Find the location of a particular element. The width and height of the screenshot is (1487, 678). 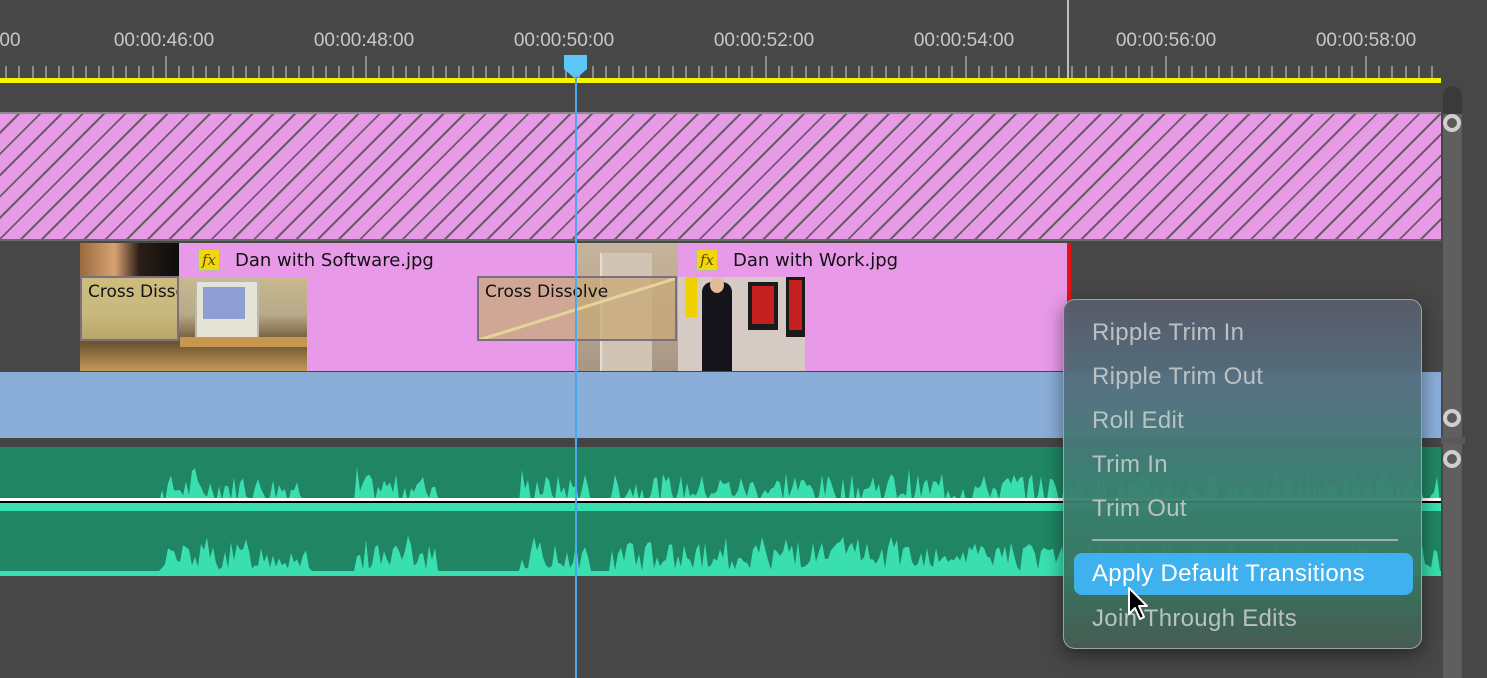

scrollbar-divider is located at coordinates (1453, 440).